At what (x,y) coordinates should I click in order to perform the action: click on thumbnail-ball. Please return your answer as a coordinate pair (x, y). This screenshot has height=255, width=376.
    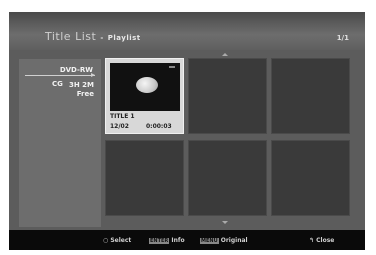
    Looking at the image, I should click on (147, 85).